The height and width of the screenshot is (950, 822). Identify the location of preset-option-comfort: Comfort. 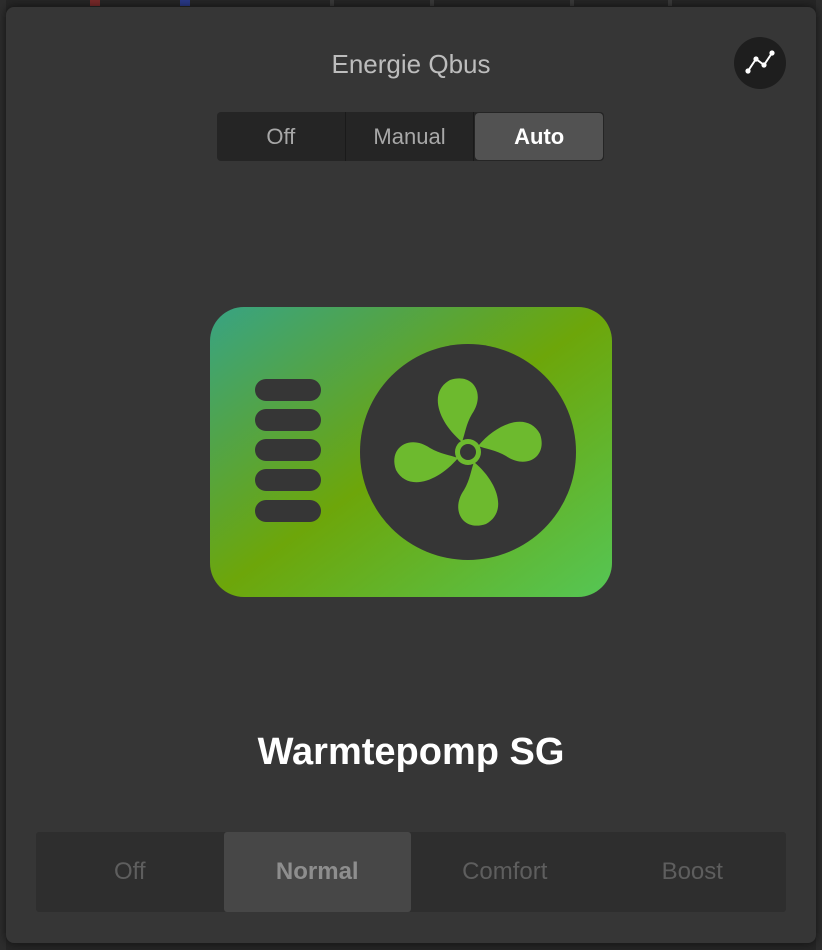
(505, 872).